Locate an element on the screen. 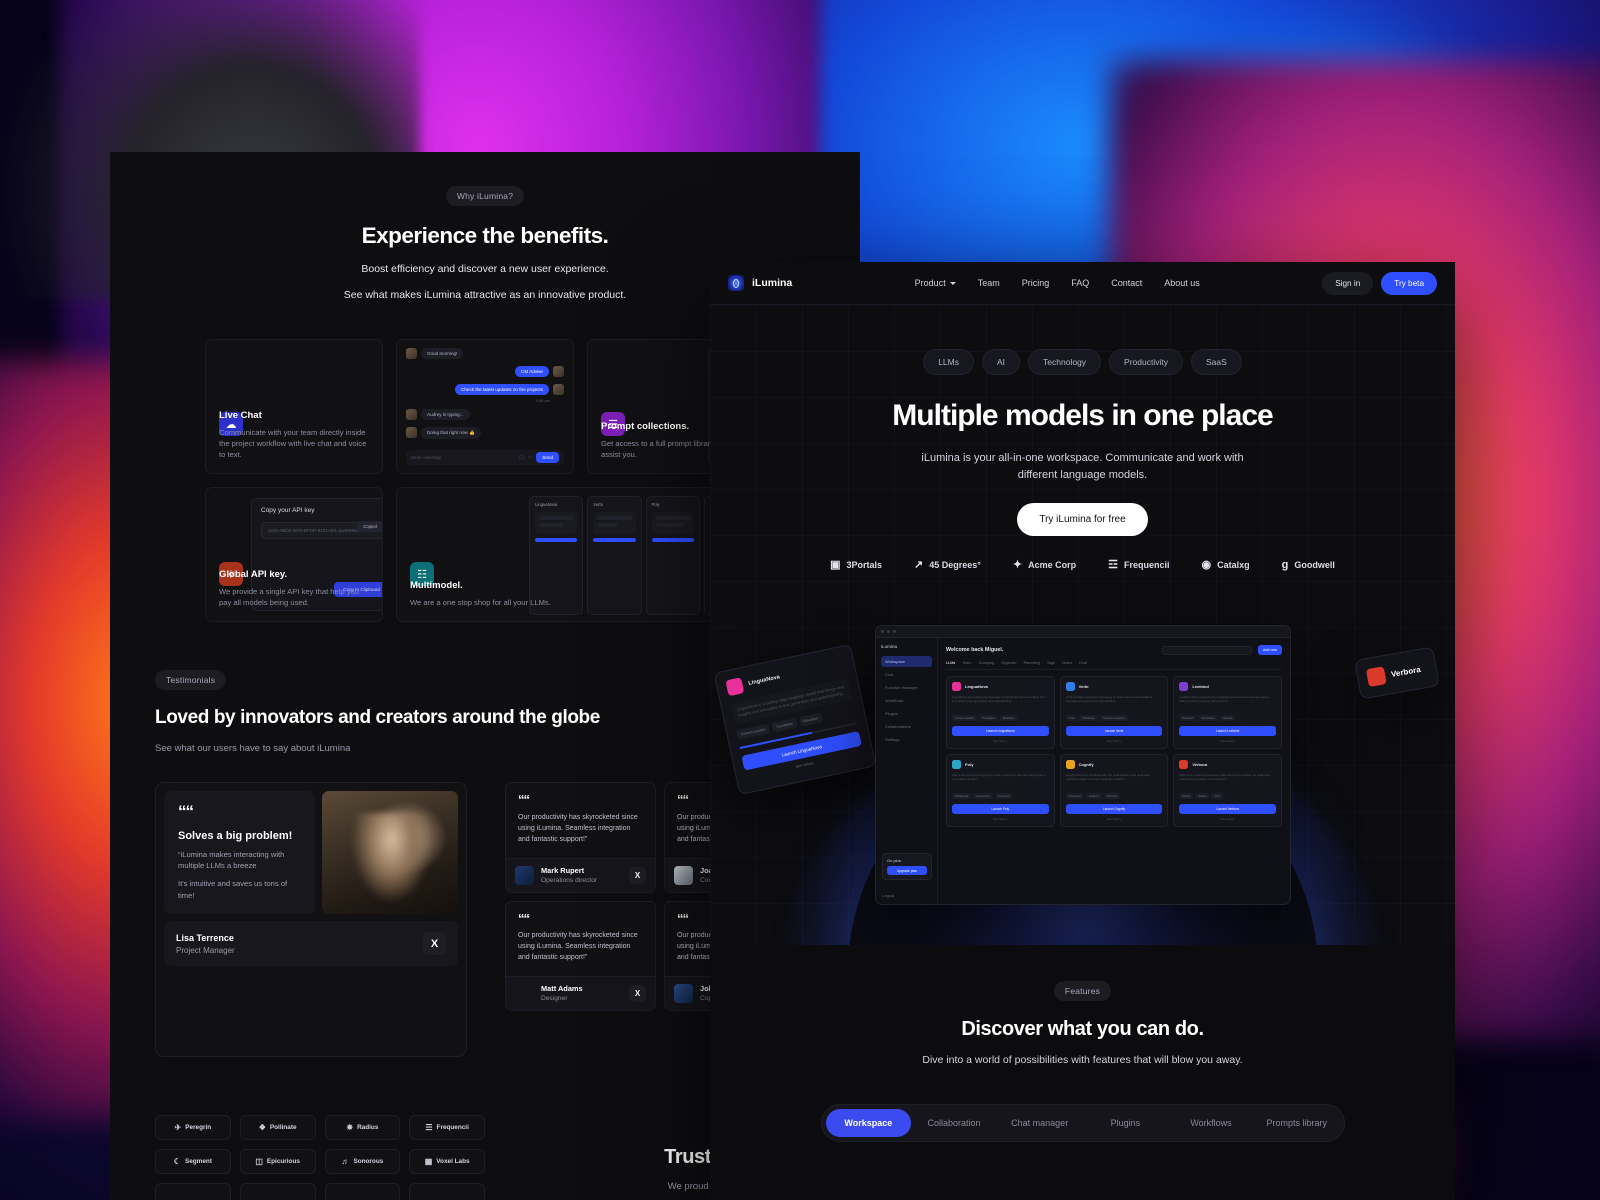 This screenshot has width=1600, height=1200. hero-chip-llms: LLMs is located at coordinates (948, 362).